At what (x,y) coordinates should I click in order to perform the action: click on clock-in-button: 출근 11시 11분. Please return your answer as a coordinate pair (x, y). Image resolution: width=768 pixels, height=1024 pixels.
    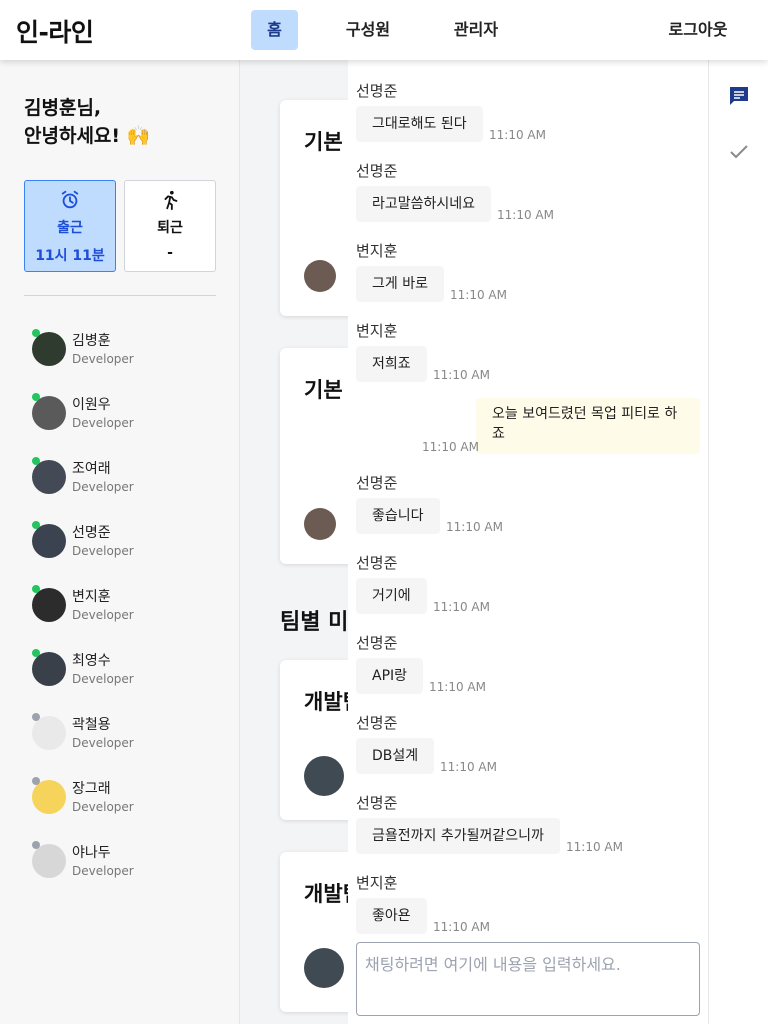
    Looking at the image, I should click on (70, 226).